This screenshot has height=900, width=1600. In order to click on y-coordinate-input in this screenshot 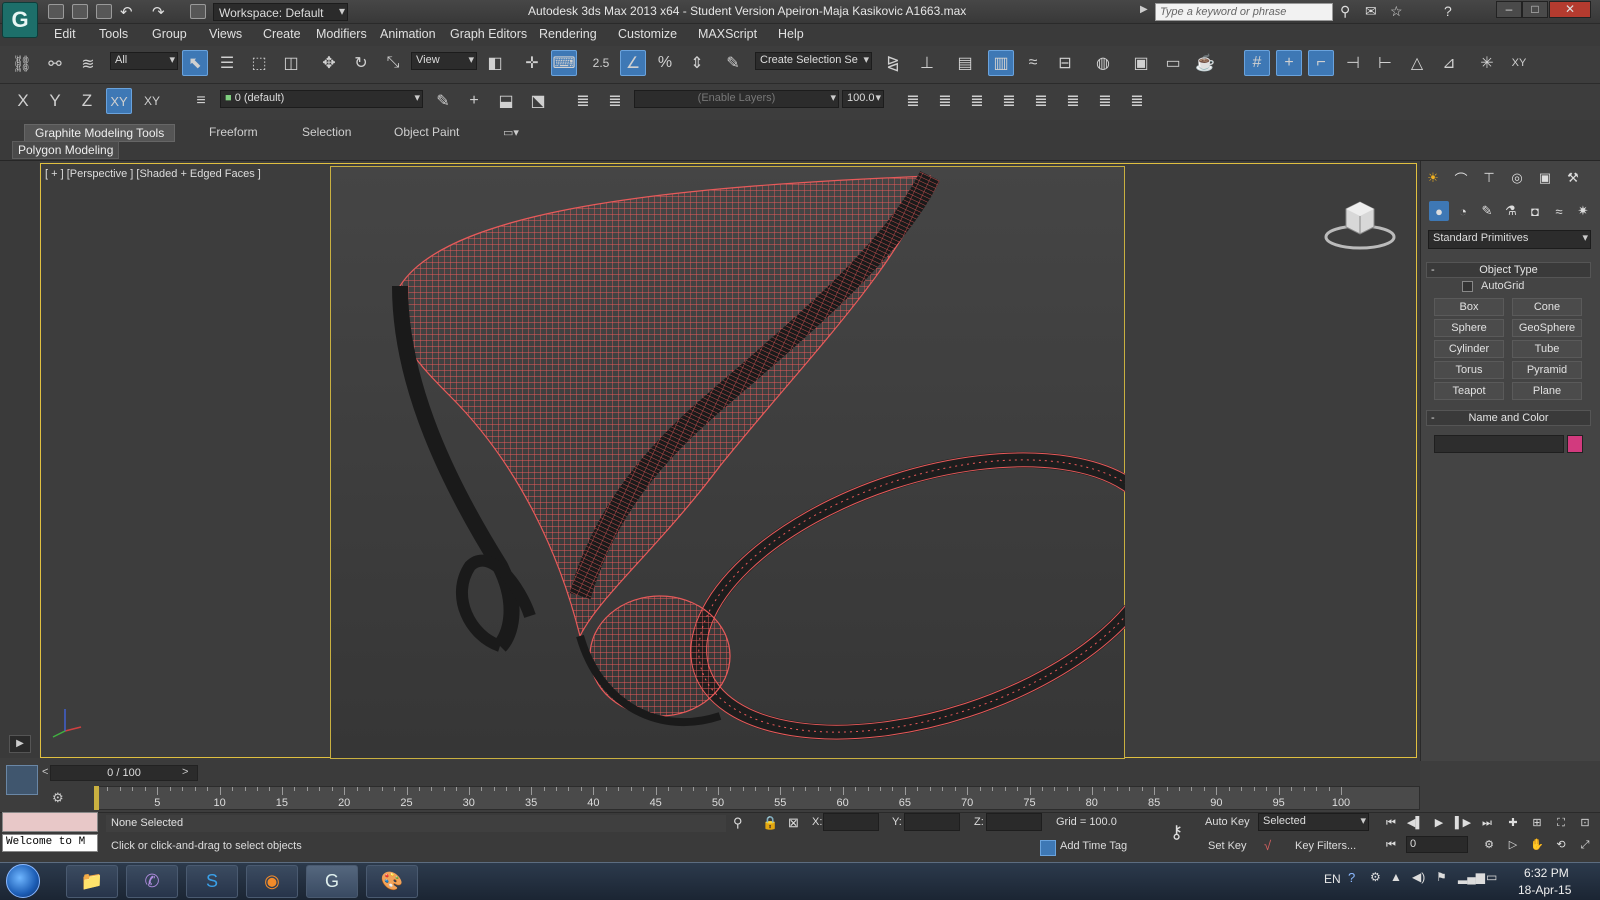, I will do `click(932, 822)`.